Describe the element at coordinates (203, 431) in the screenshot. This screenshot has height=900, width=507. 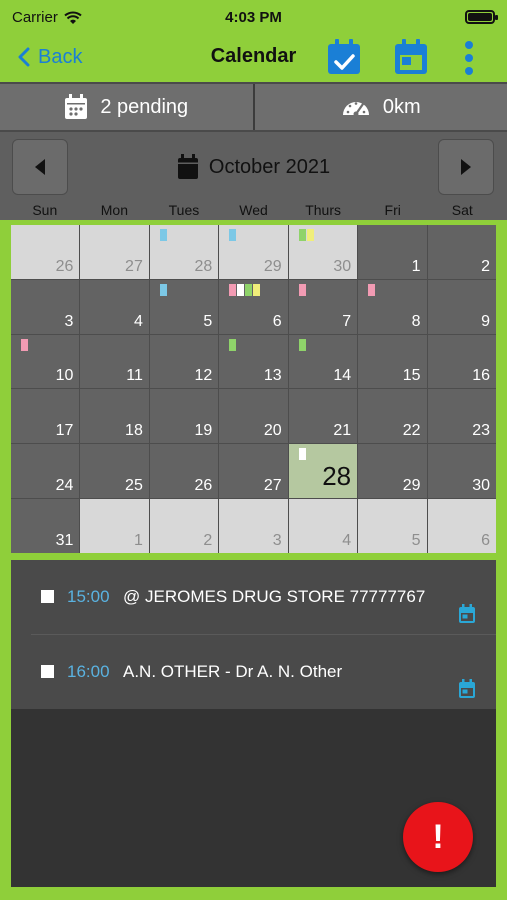
I see `day-number: 19` at that location.